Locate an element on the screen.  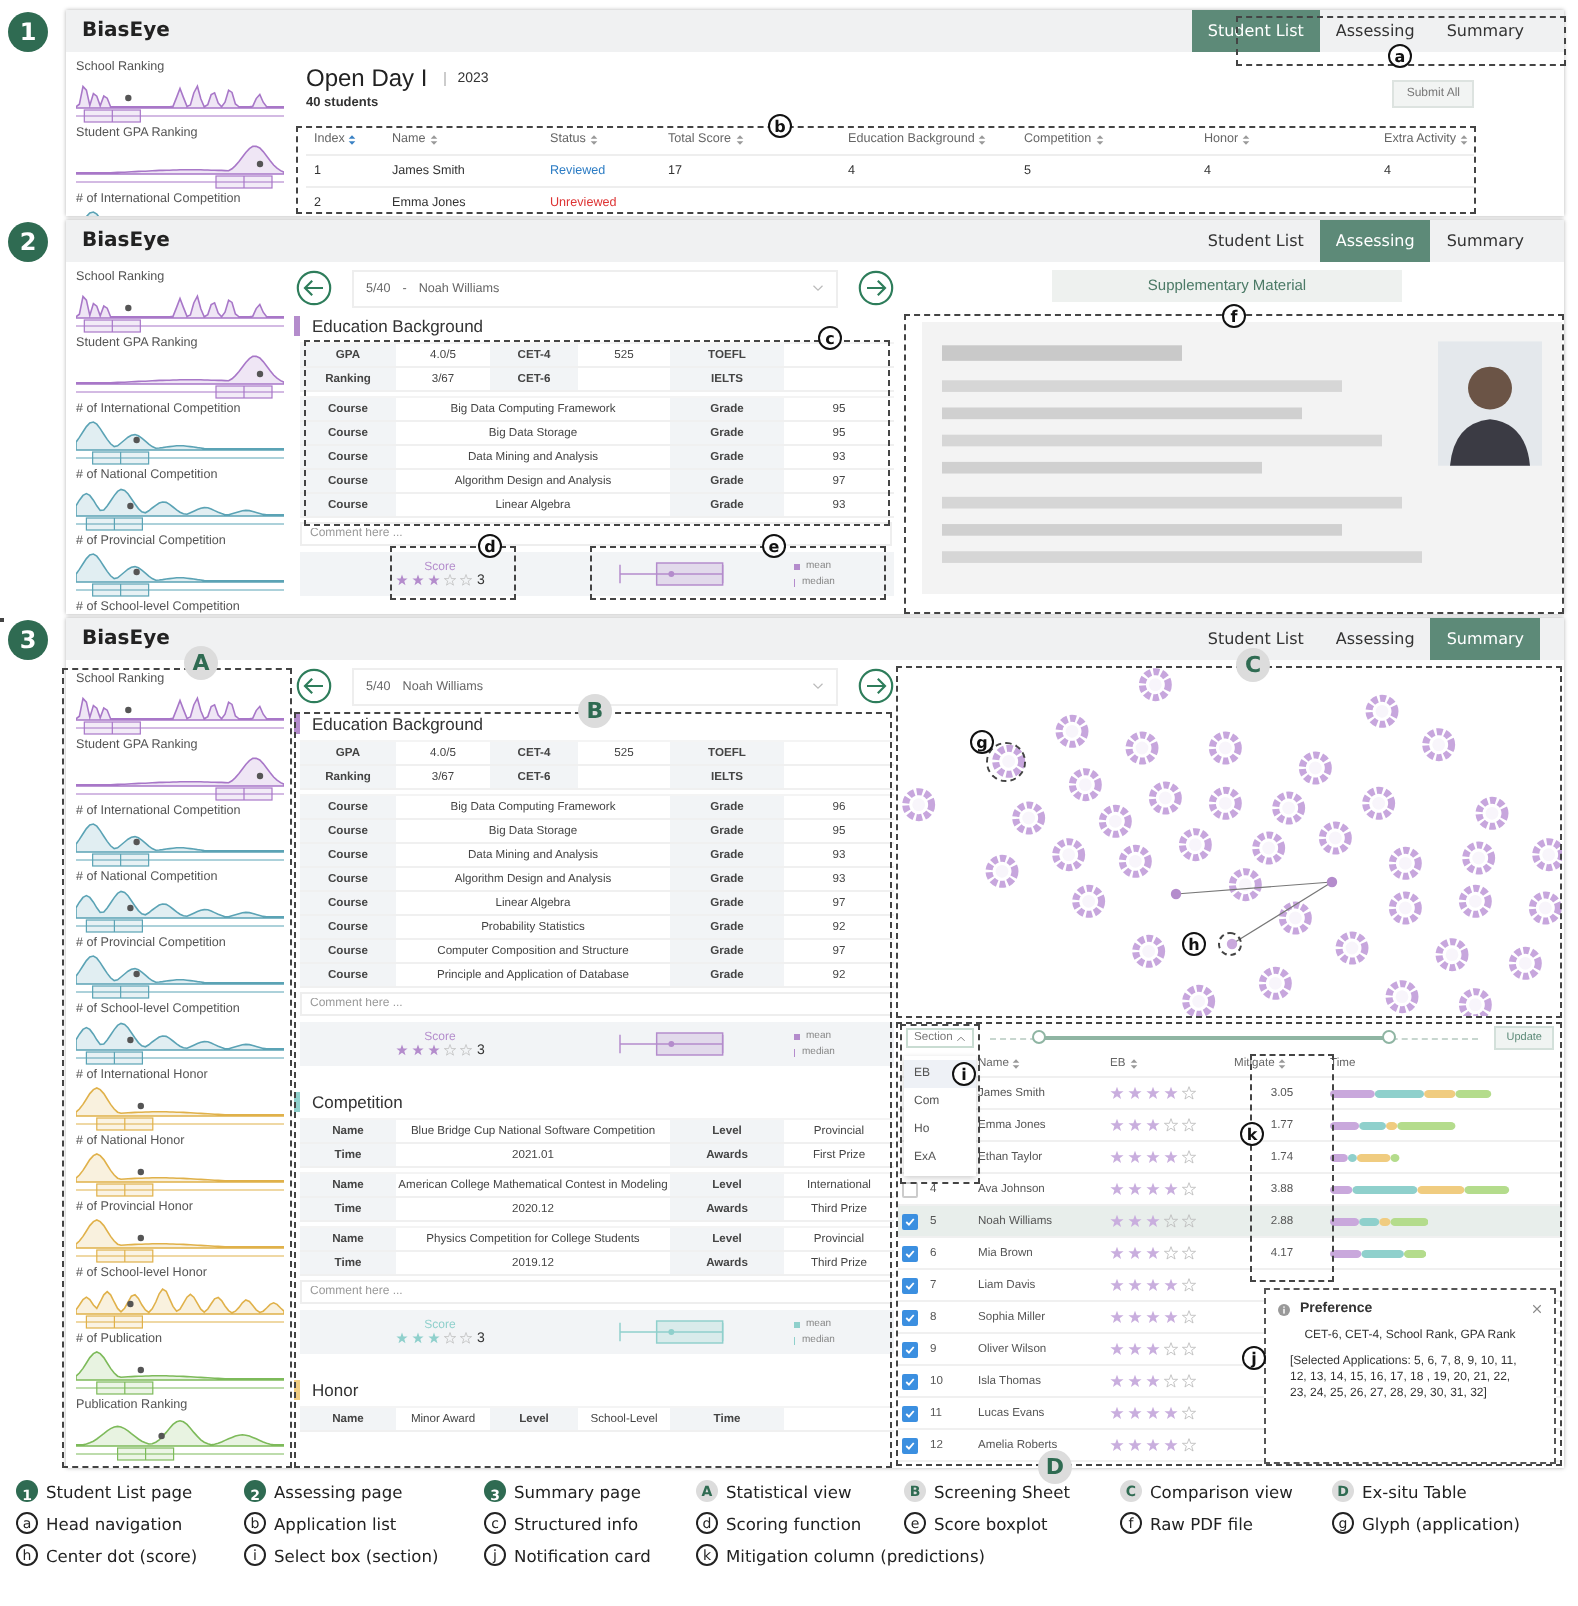
time-bar is located at coordinates (1393, 1125).